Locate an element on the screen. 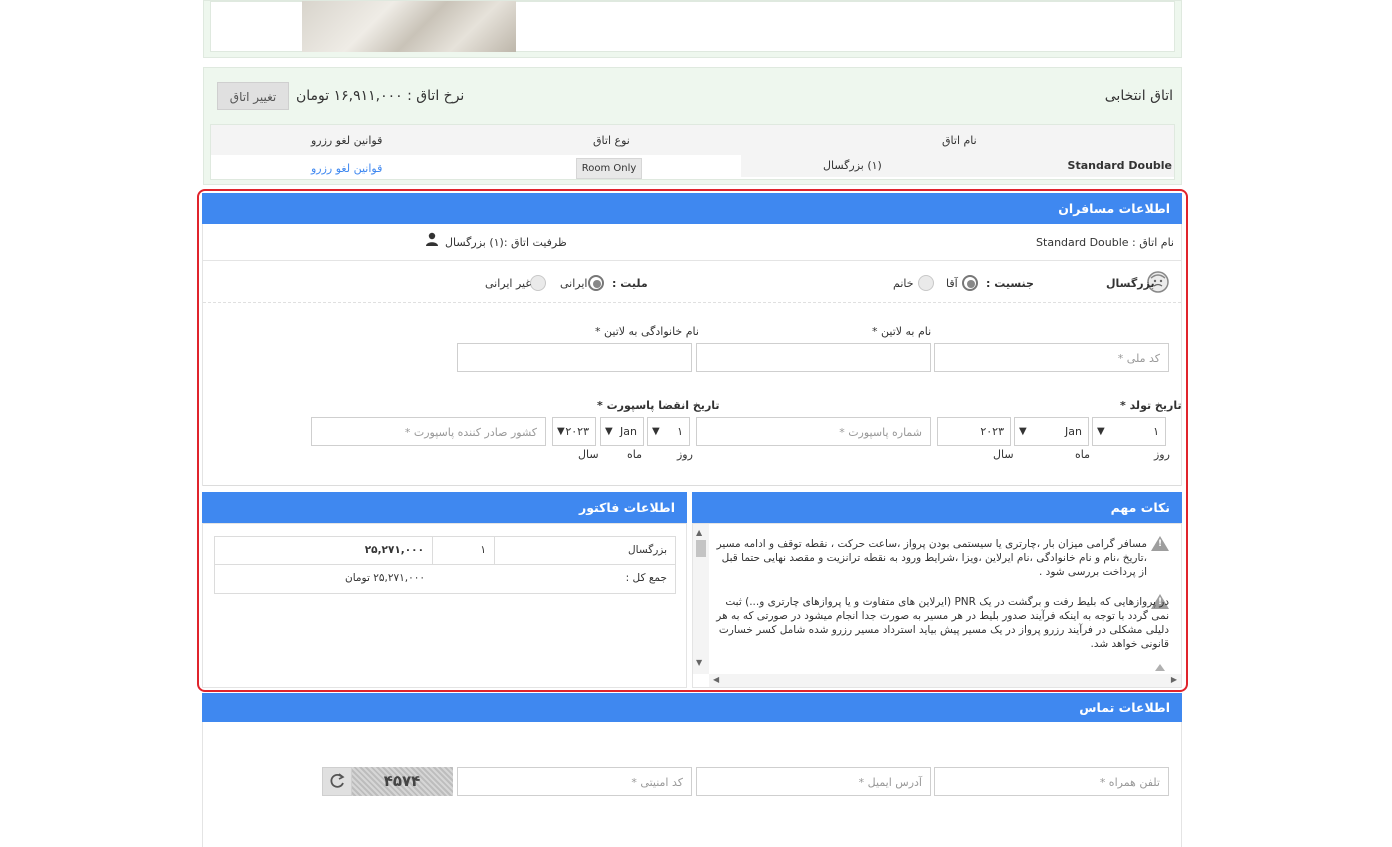 This screenshot has height=847, width=1392. room-rate: نرخ اتاق : ۱۶,۹۱۱,۰۰۰ تومان is located at coordinates (380, 96).